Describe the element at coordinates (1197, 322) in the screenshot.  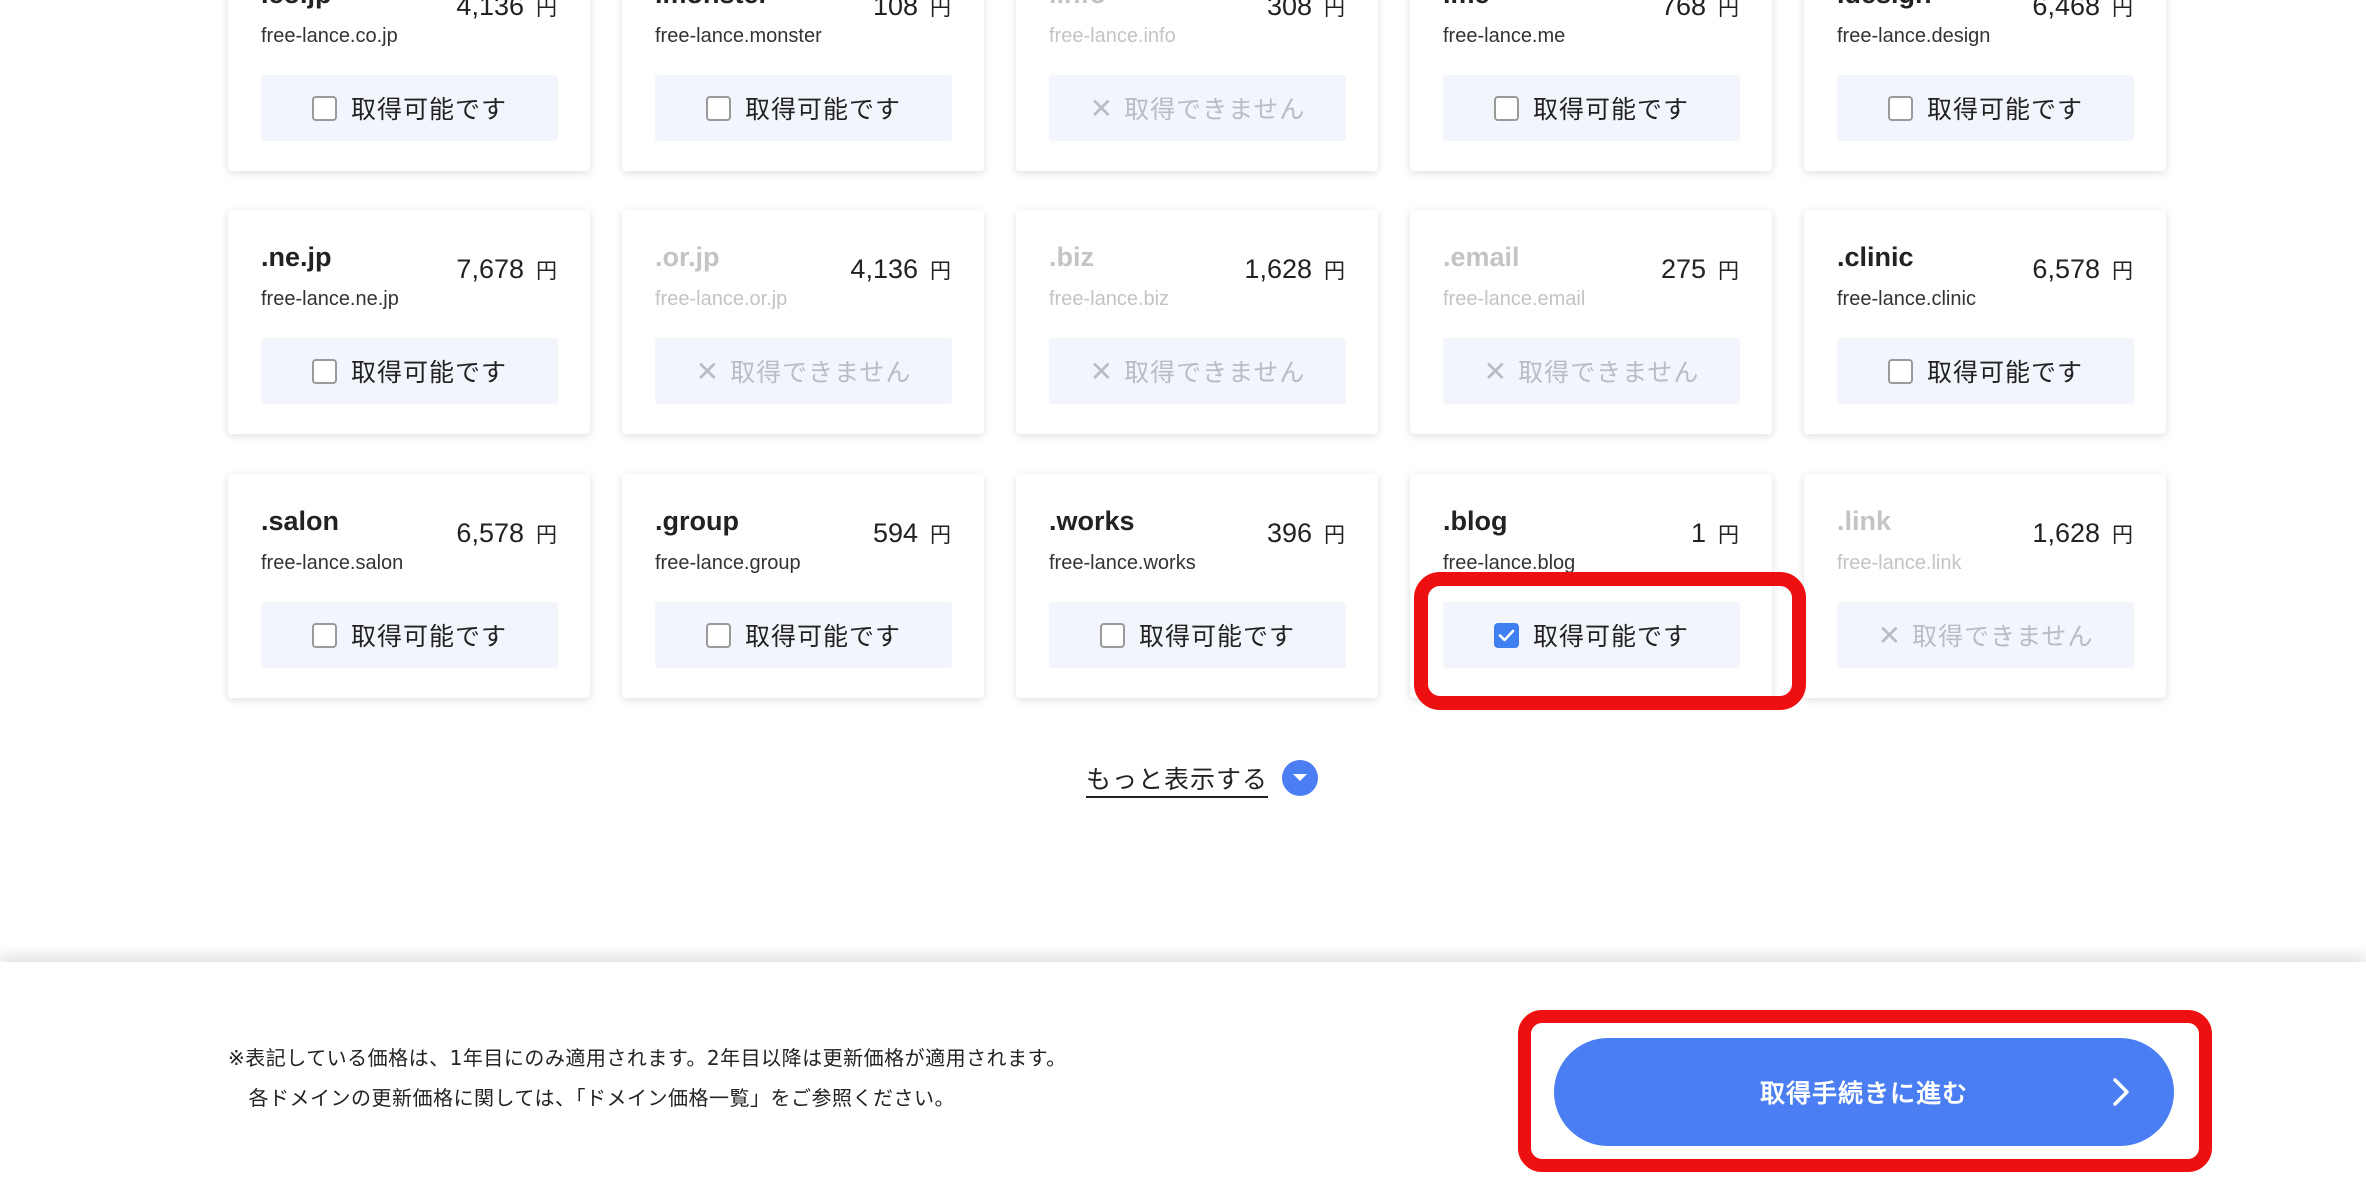
I see `domain-card: .biz free-lance.biz 1,628 円 ✕ 取得できません` at that location.